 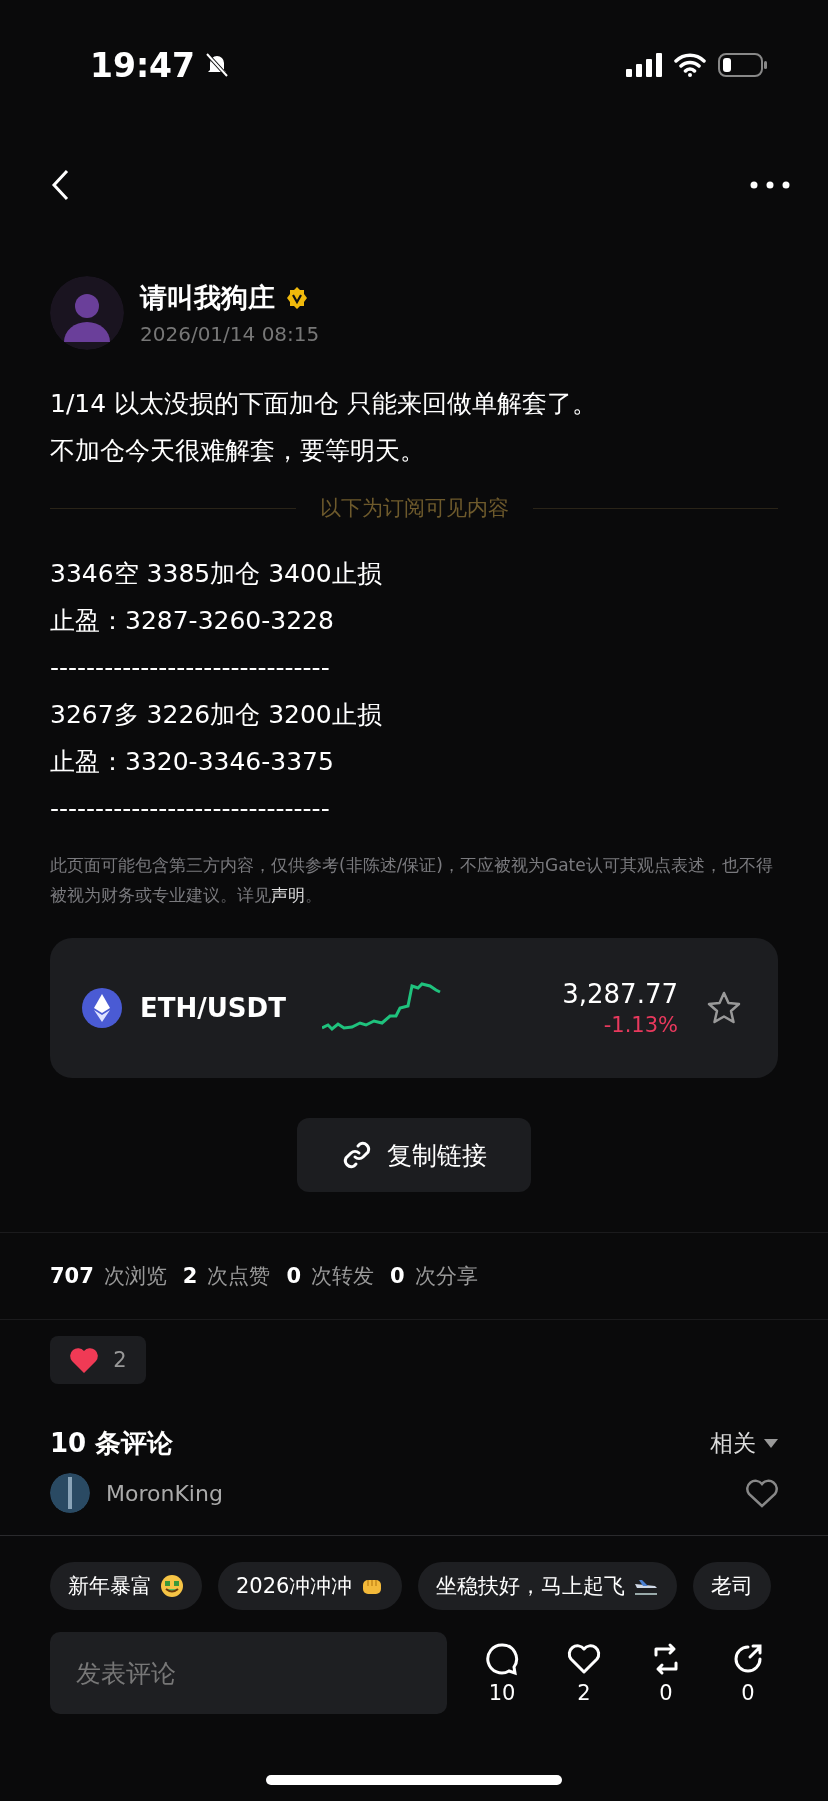 I want to click on post-text: 不加仓今天很难解套，要等明天。, so click(x=238, y=451).